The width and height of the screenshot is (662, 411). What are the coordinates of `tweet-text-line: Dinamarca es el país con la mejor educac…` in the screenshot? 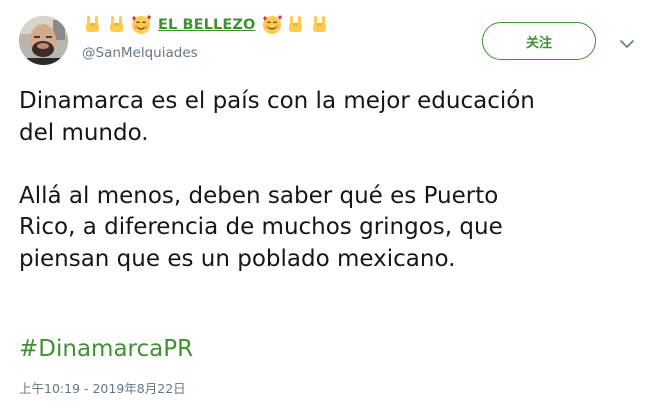 It's located at (277, 101).